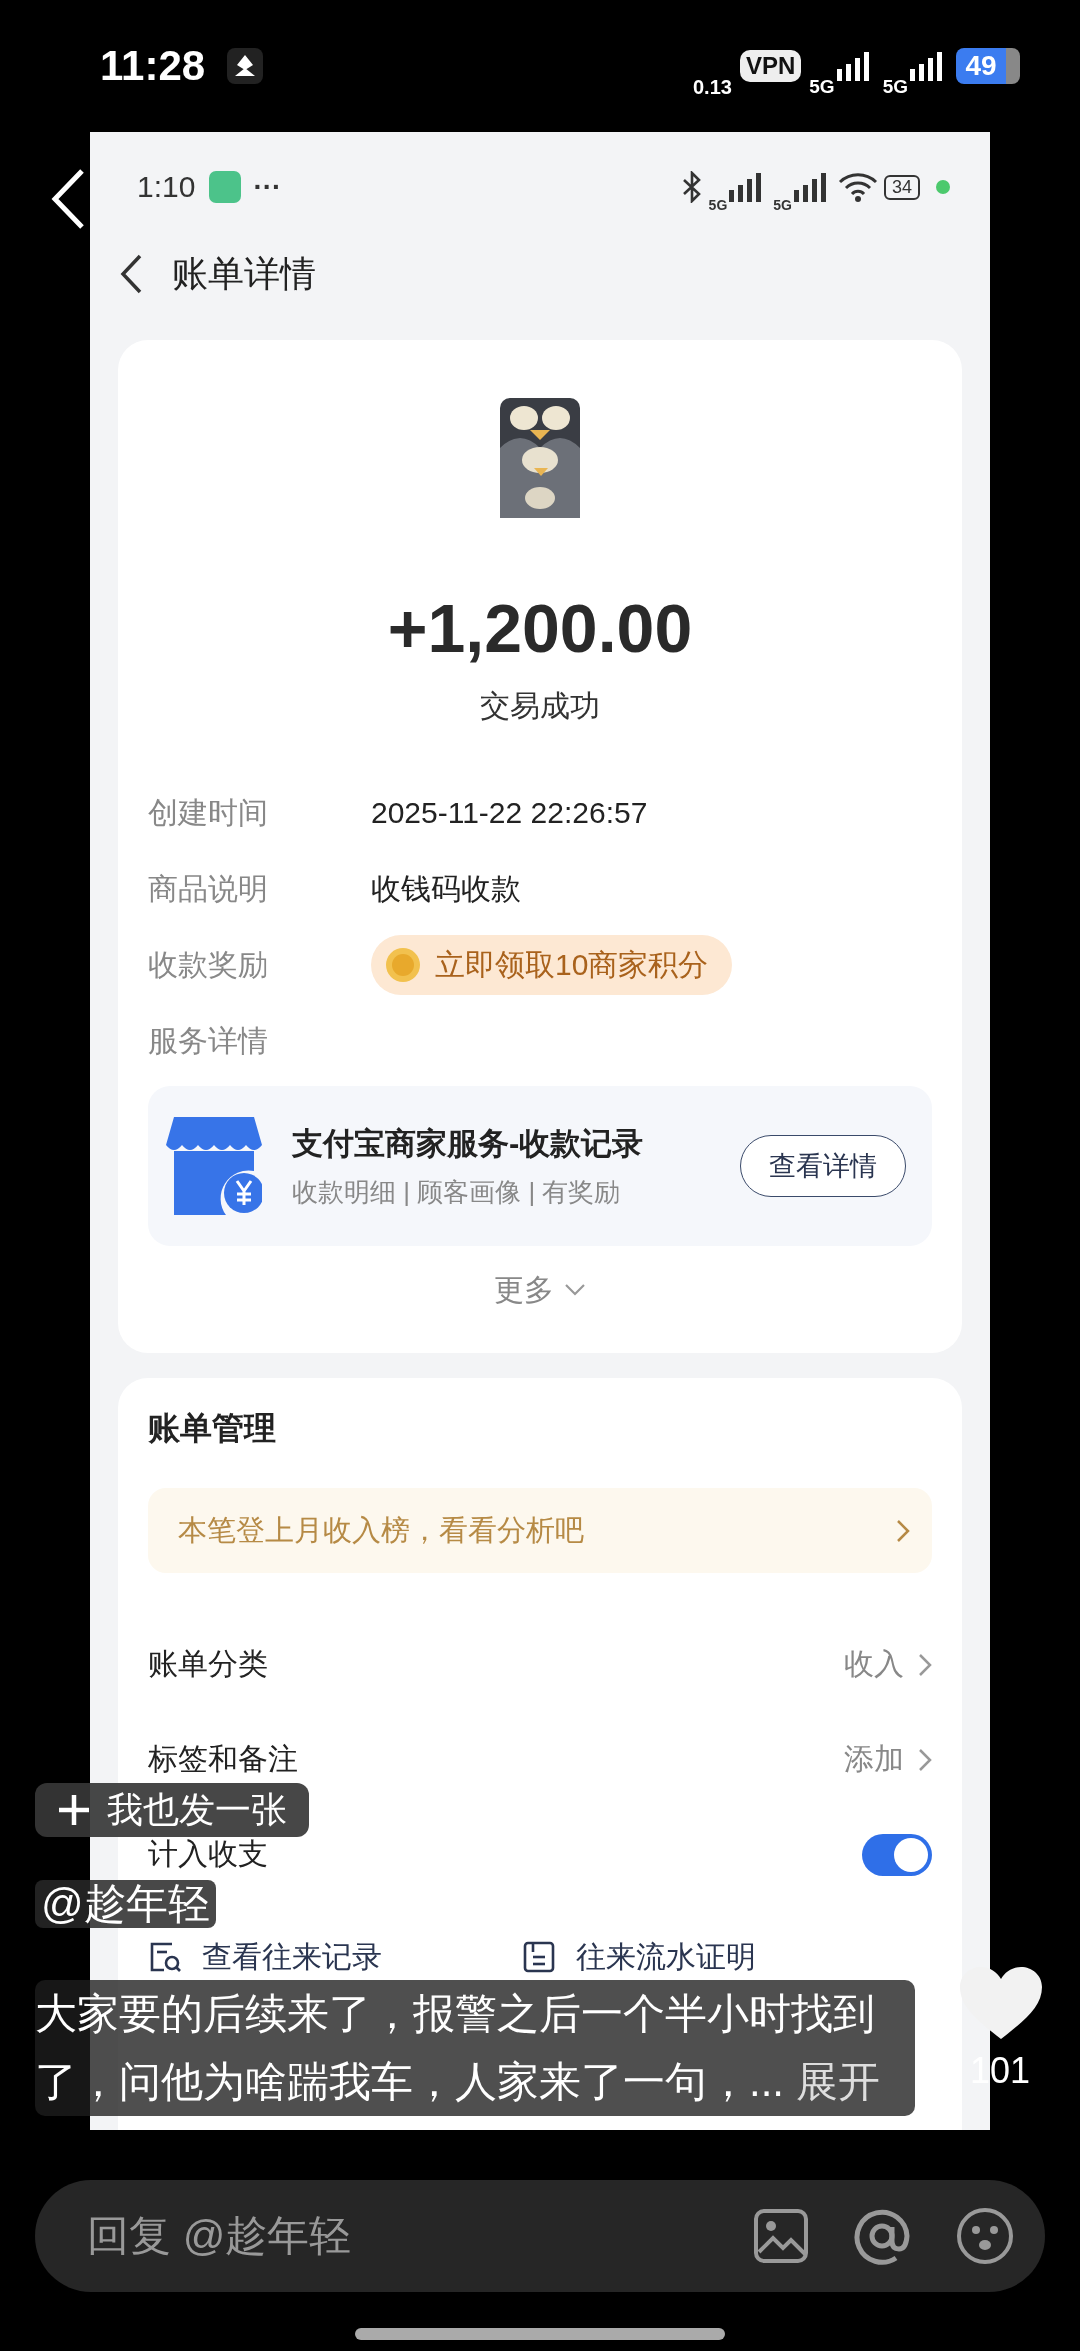  I want to click on action-link: 查看往来记录, so click(265, 1957).